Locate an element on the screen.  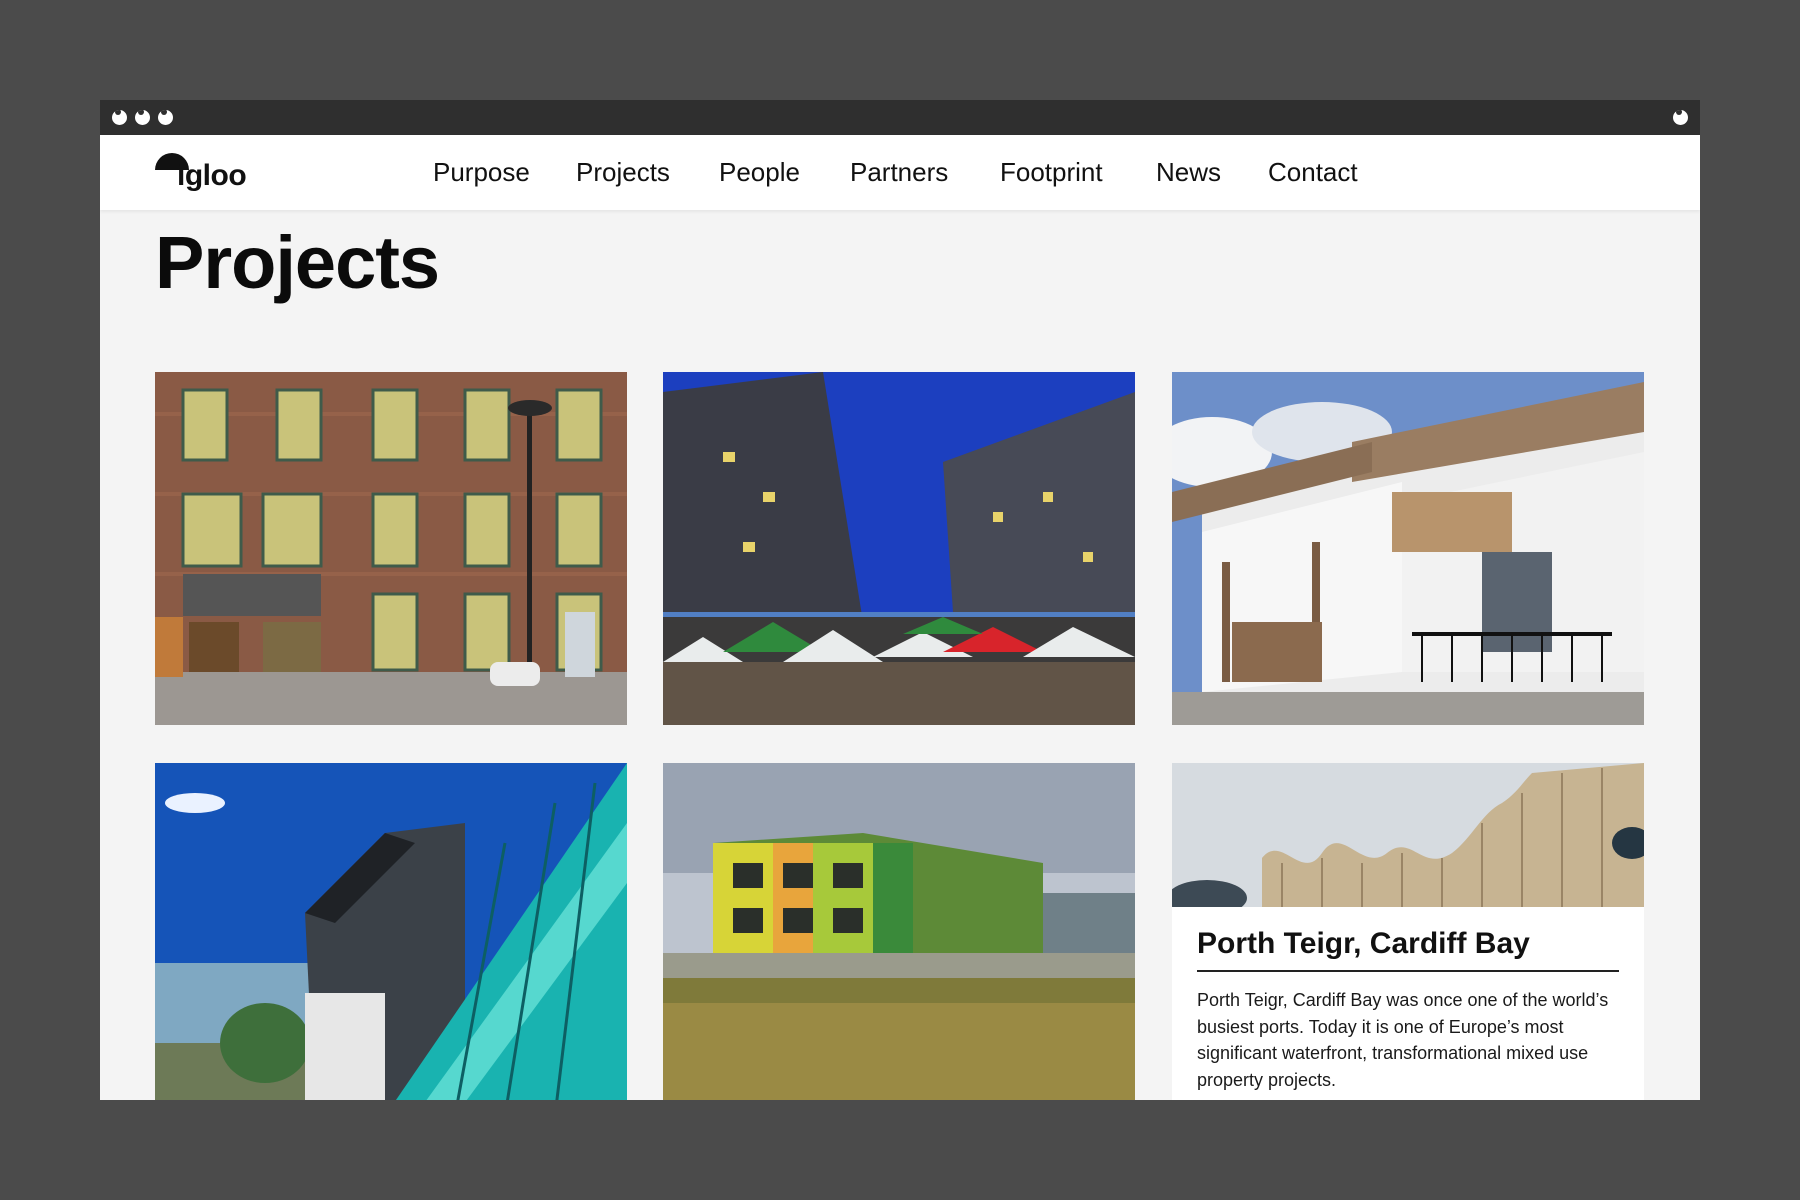
nav-item-contact: Contact is located at coordinates (1313, 172).